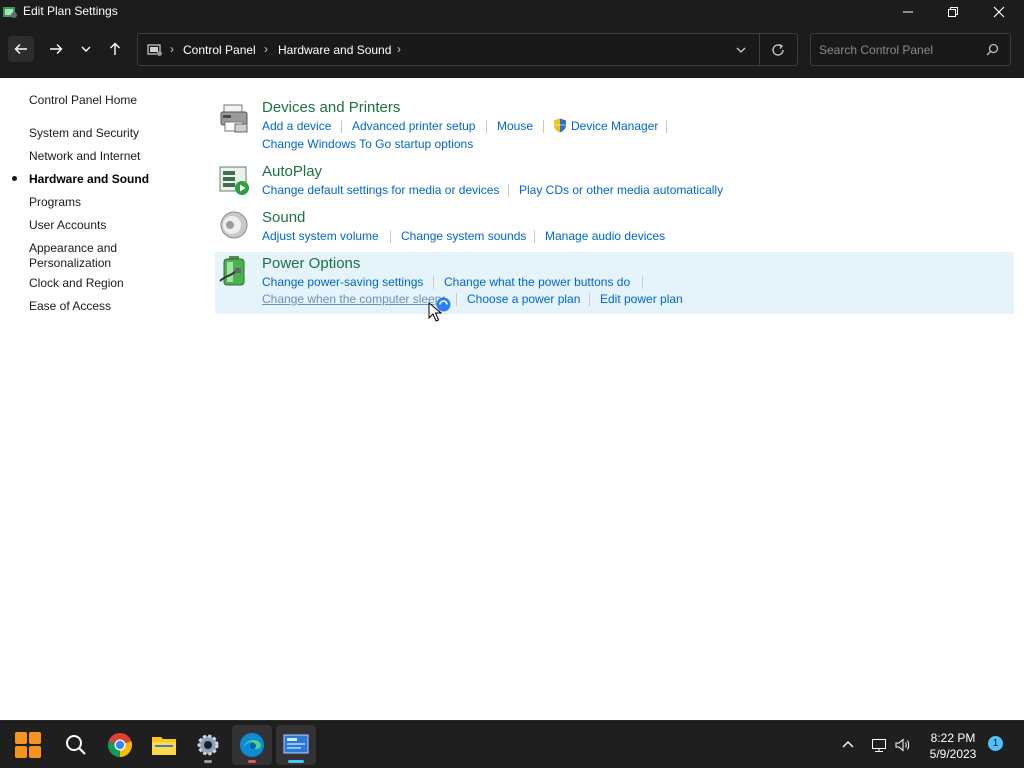  What do you see at coordinates (104, 100) in the screenshot?
I see `sidebar-control-panel-home: Control Panel Home` at bounding box center [104, 100].